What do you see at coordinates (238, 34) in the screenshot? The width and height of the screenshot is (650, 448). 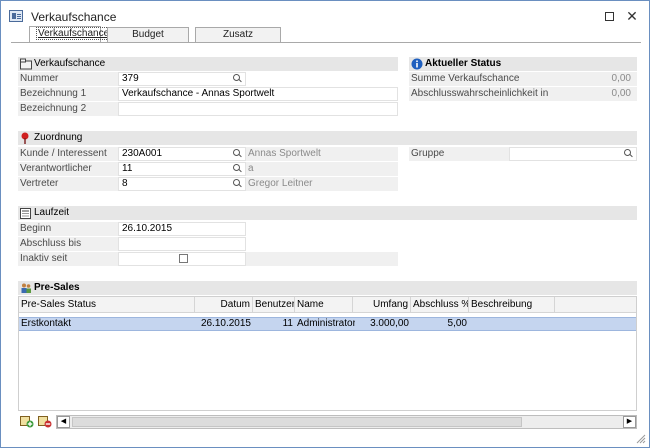 I see `tab-zusatz: Zusatz` at bounding box center [238, 34].